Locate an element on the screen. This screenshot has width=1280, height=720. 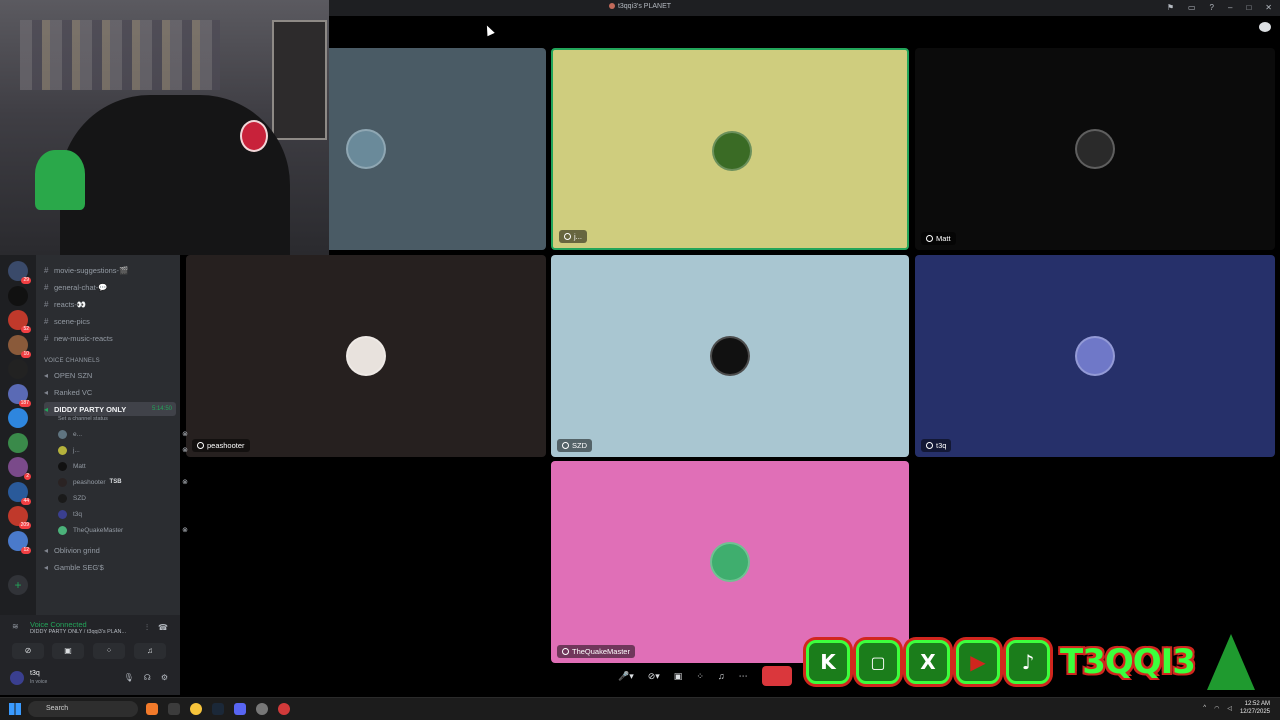
settings-icon is located at coordinates (262, 709).